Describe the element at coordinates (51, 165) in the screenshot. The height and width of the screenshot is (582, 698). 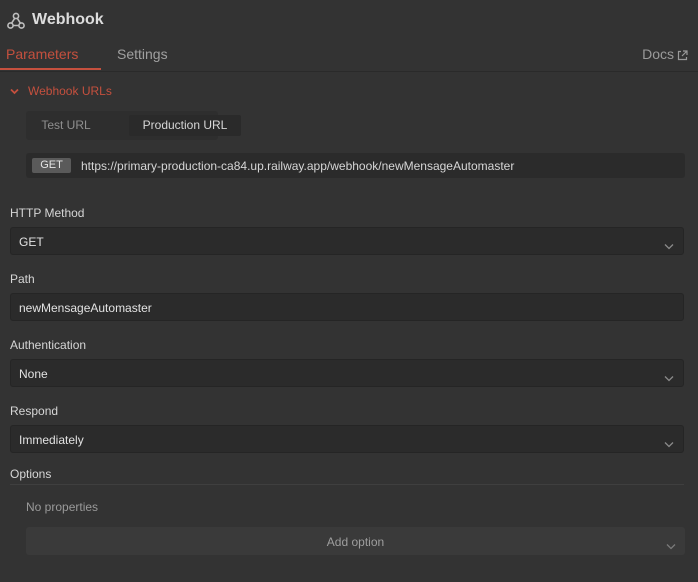
I see `method-badge: GET` at that location.